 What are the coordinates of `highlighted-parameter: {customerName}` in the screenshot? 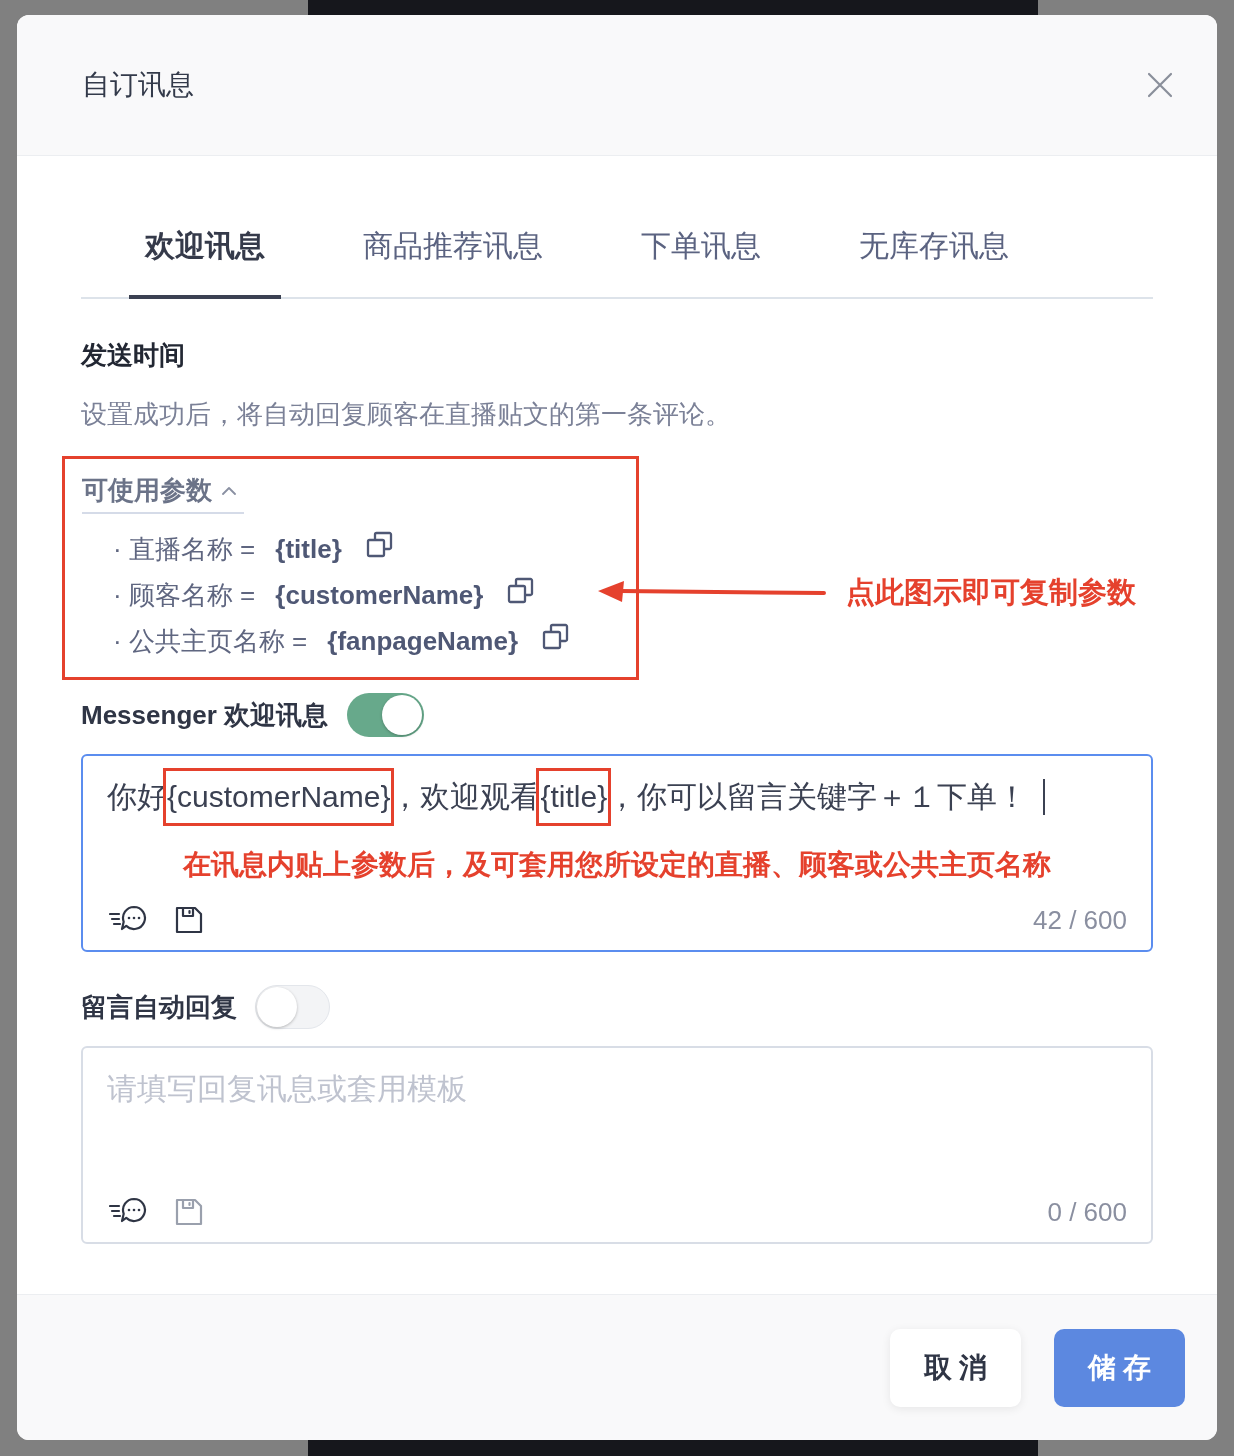 It's located at (279, 797).